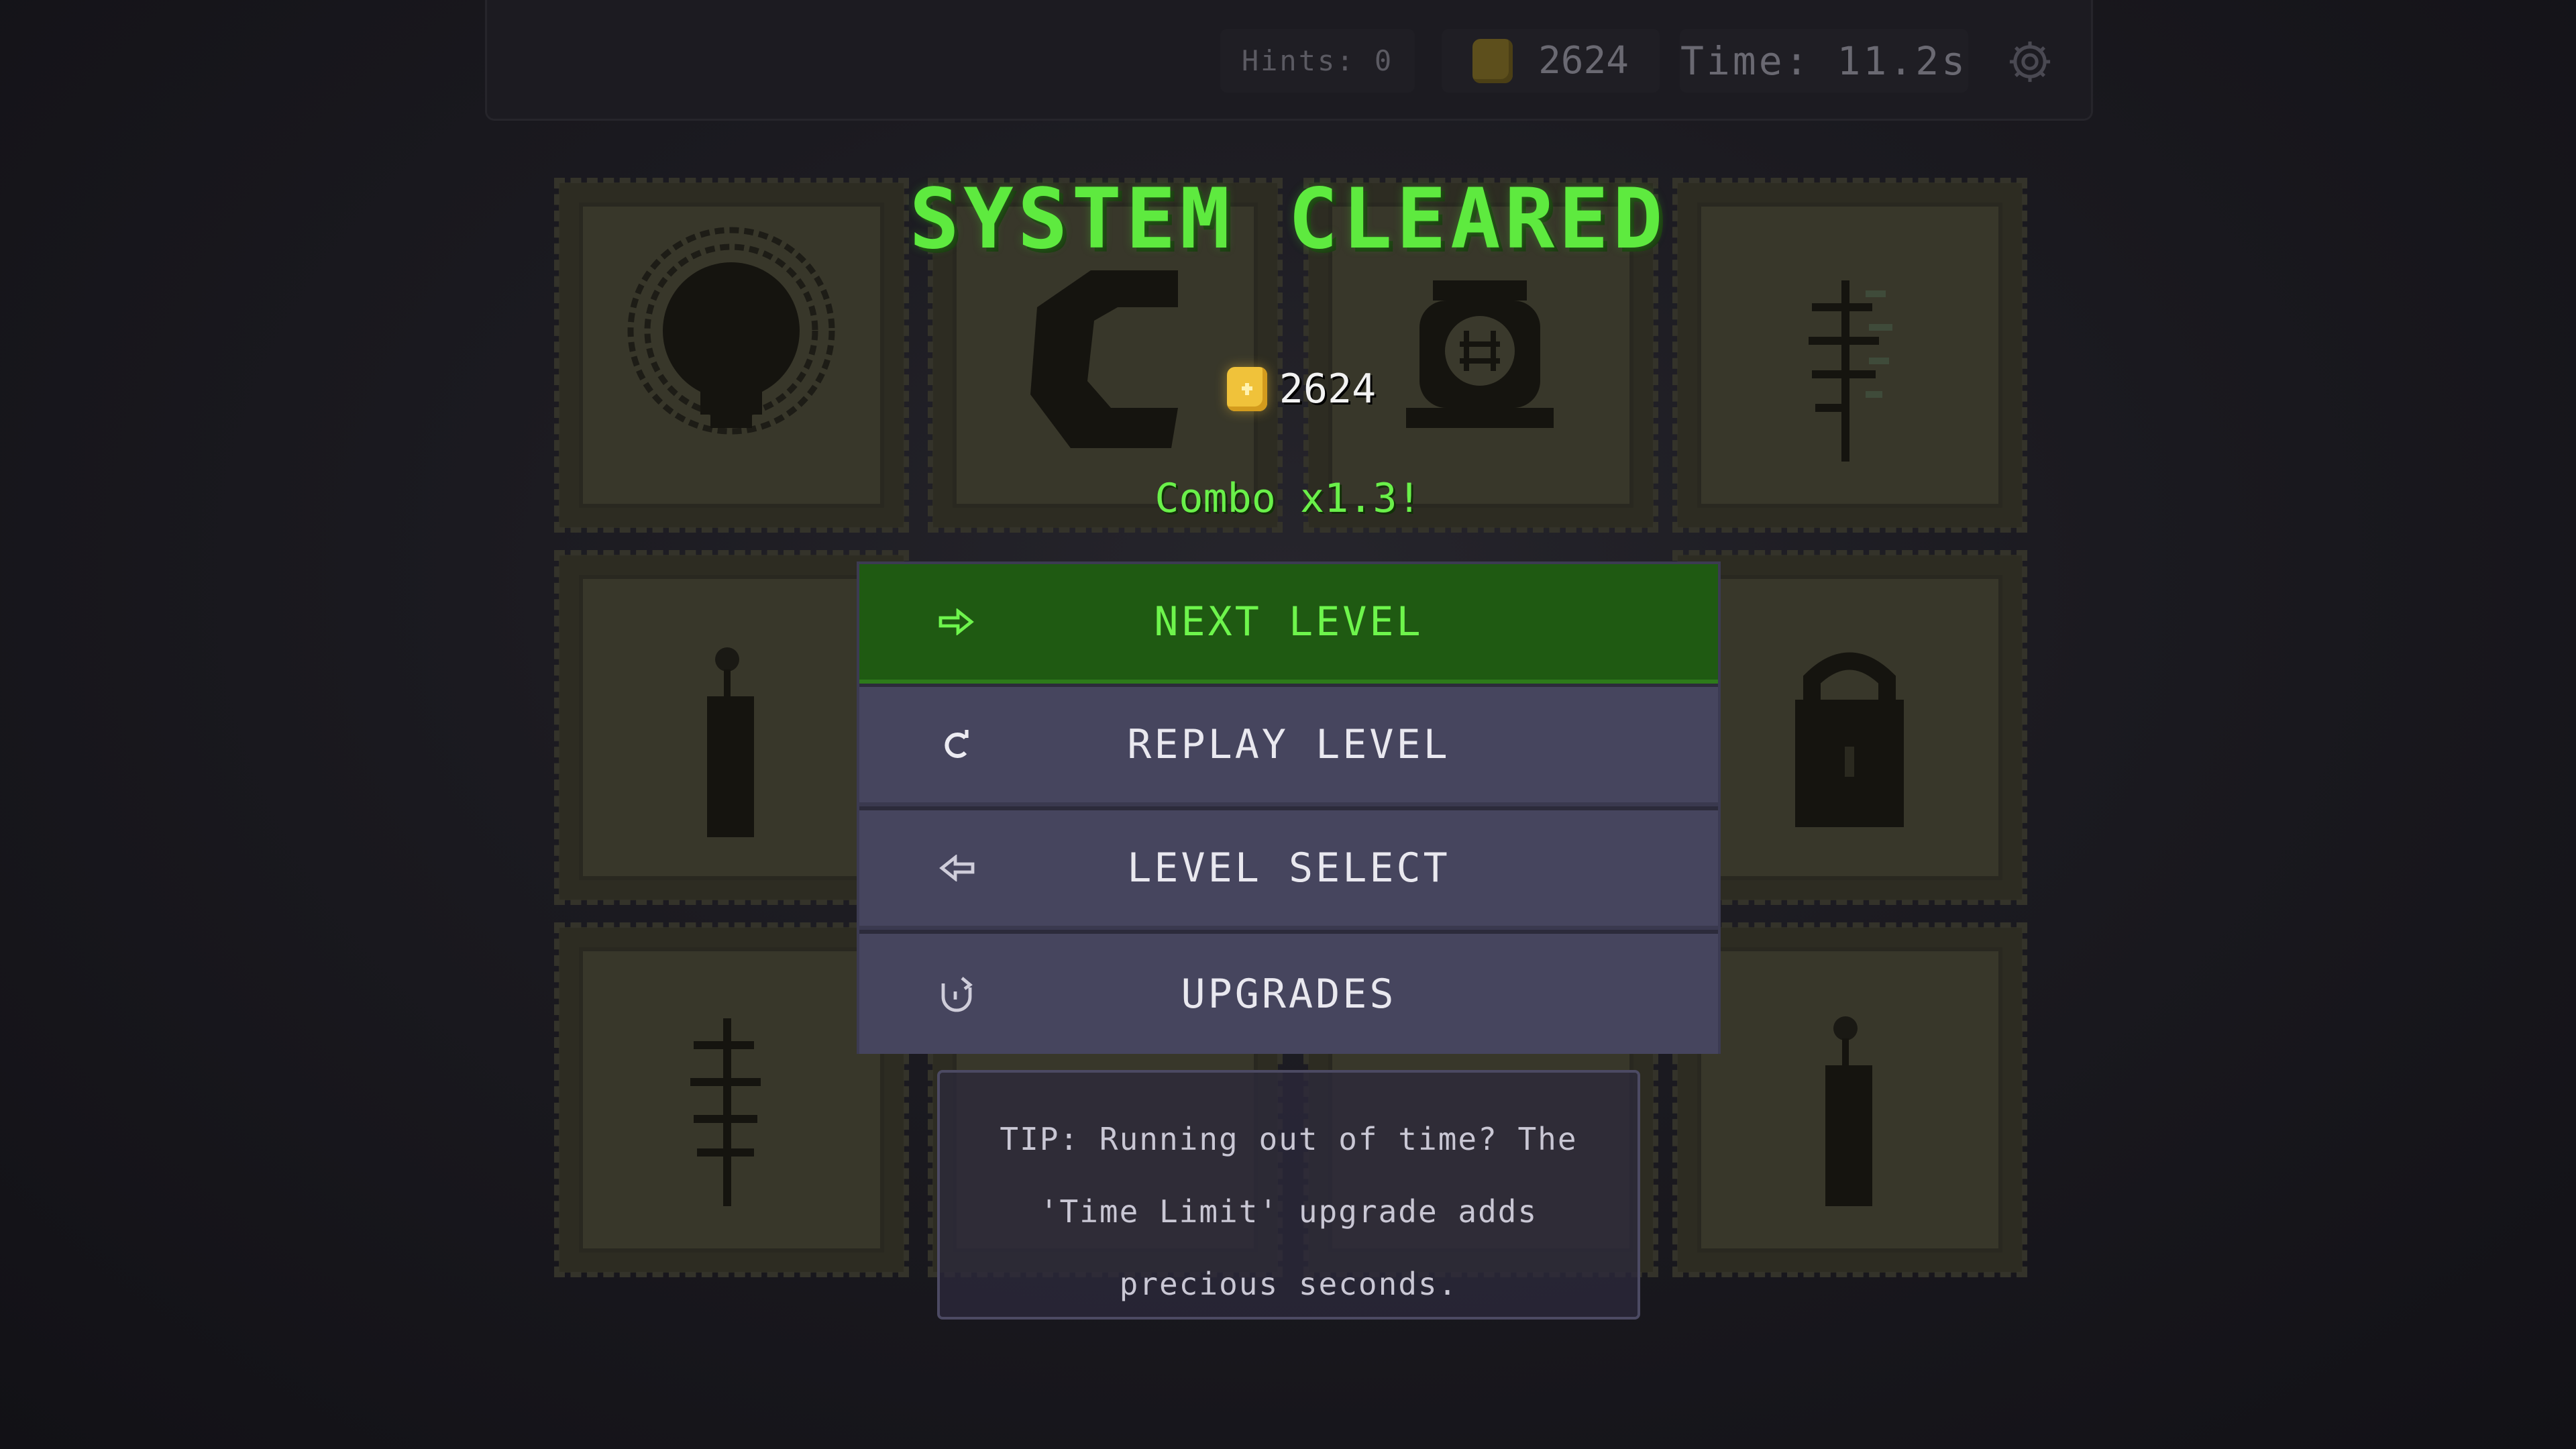 The height and width of the screenshot is (1449, 2576). I want to click on coin-mark-icon, so click(1246, 389).